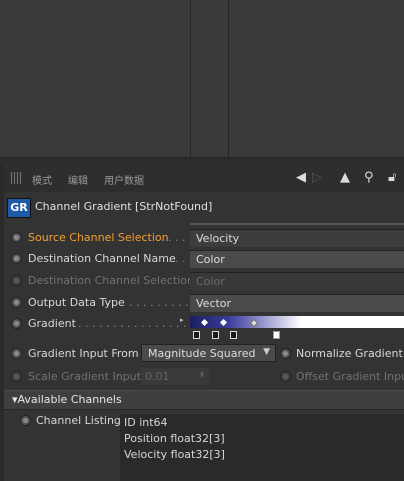 Image resolution: width=404 pixels, height=481 pixels. I want to click on chevron-down-icon: ▼, so click(266, 352).